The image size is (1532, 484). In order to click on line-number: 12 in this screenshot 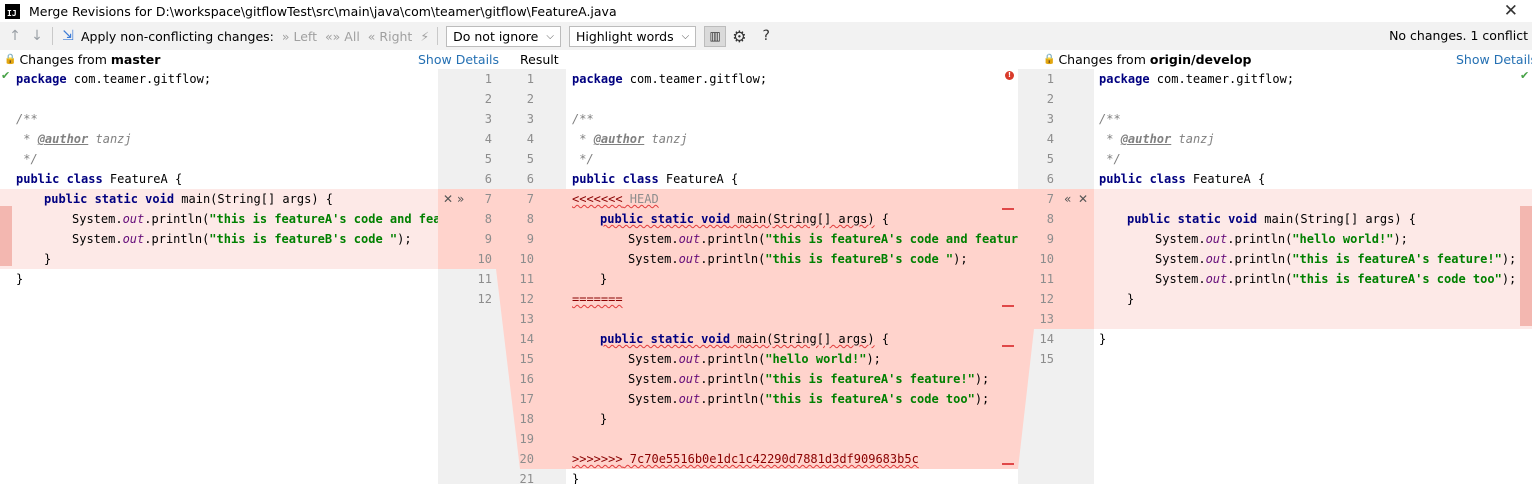, I will do `click(1046, 299)`.